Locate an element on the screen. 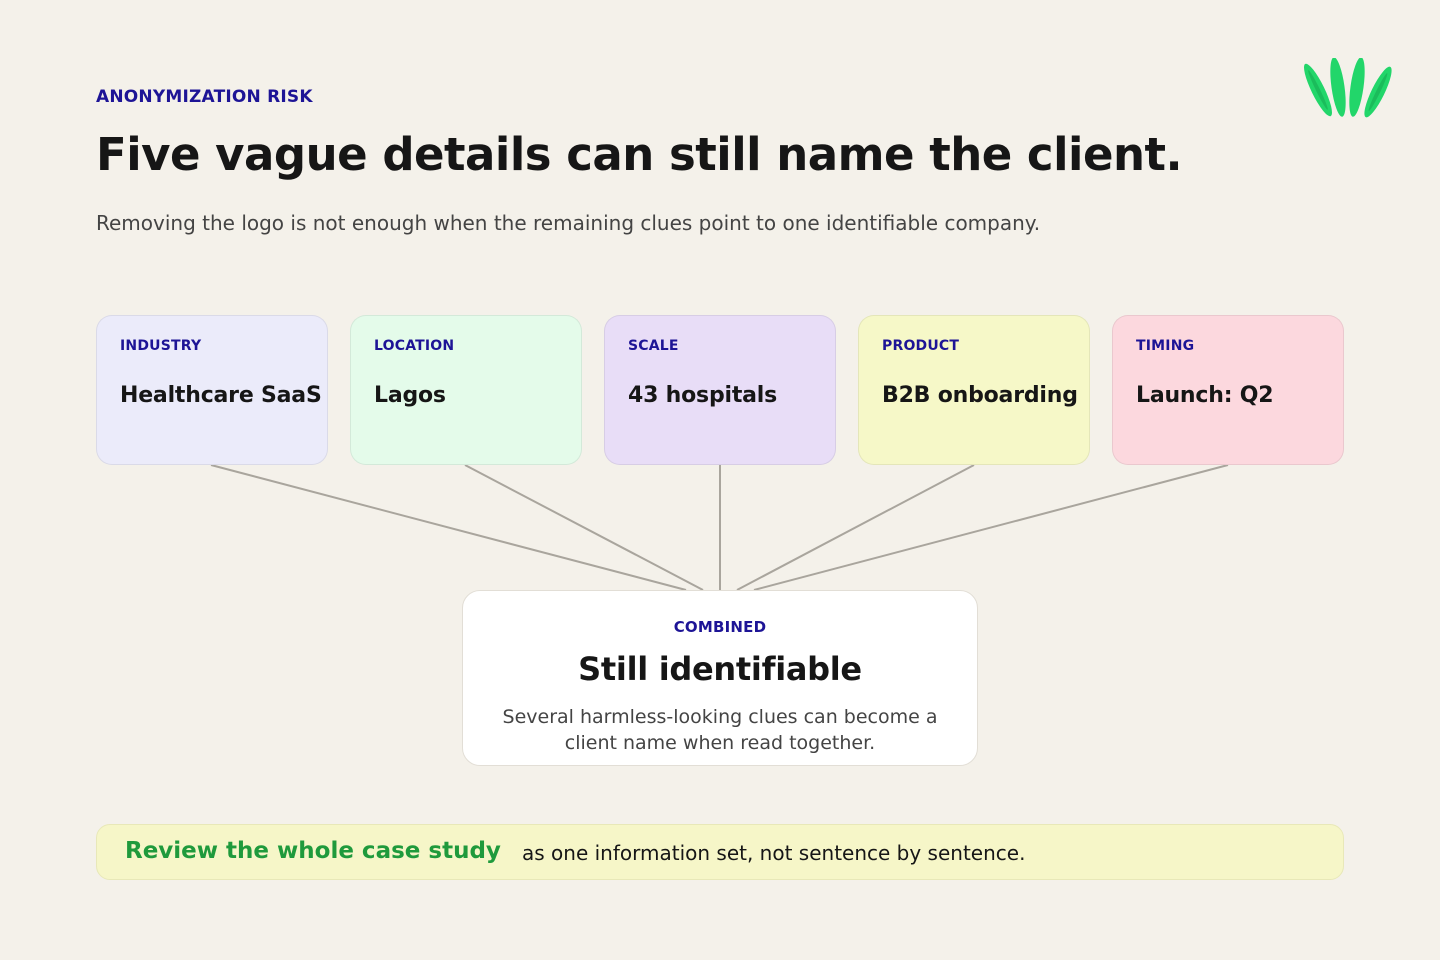  banner-highlight: Review the whole case study is located at coordinates (313, 851).